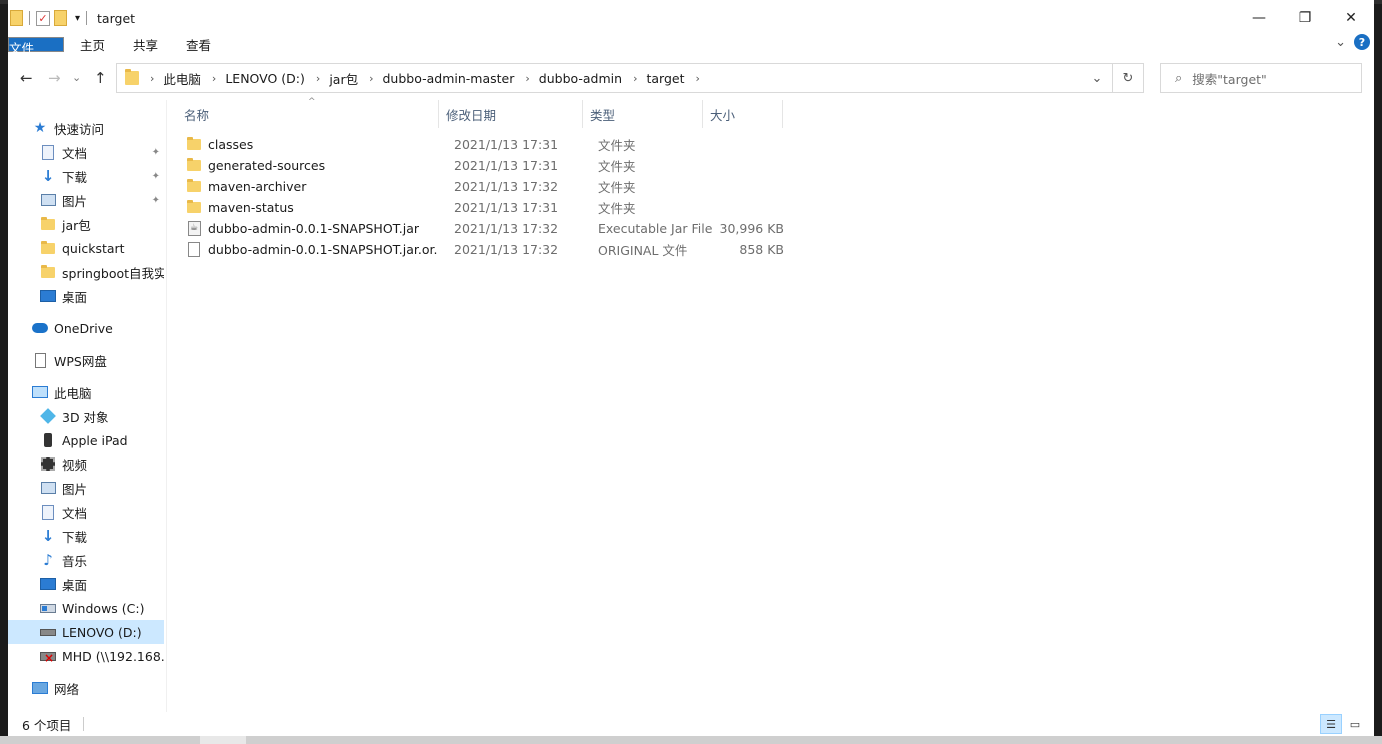 The width and height of the screenshot is (1382, 744). I want to click on breadcrumb-label: target, so click(665, 78).